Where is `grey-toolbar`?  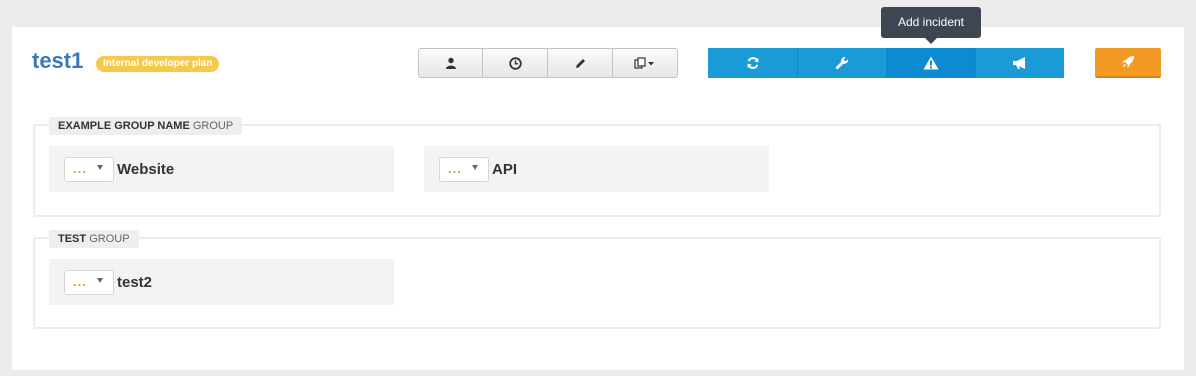
grey-toolbar is located at coordinates (548, 63).